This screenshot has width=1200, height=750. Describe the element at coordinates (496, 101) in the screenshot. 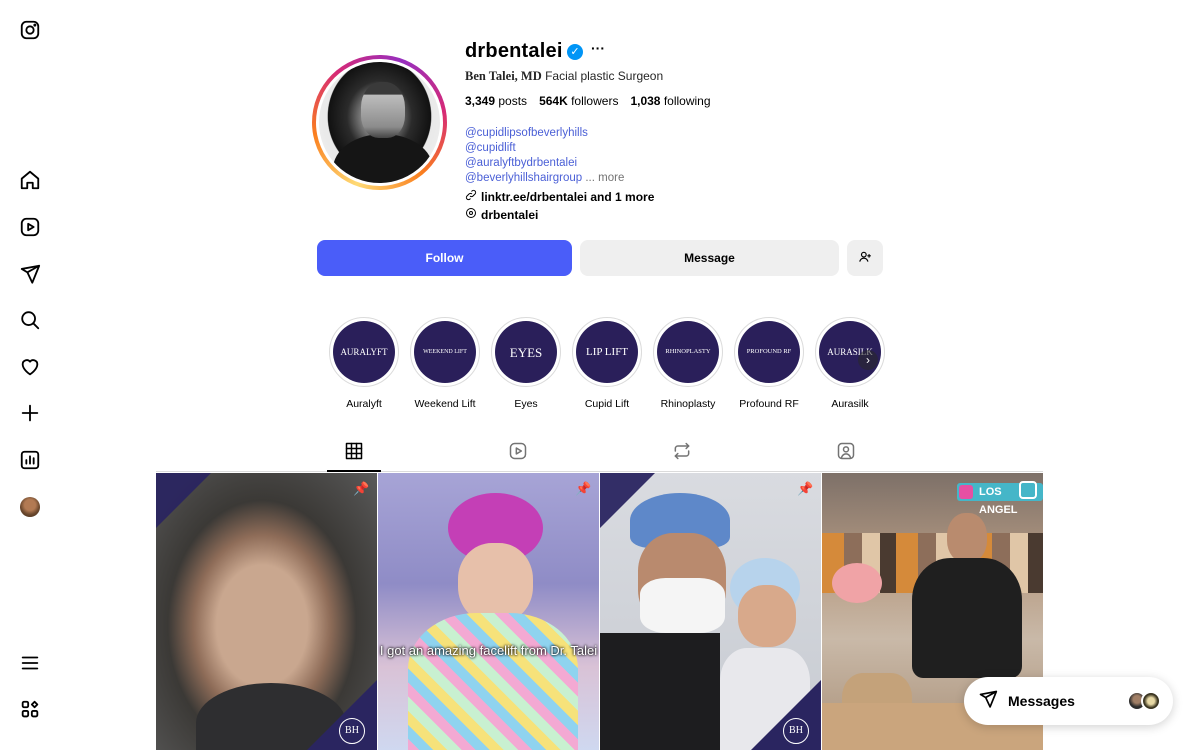

I see `posts-stat: 3,349 posts` at that location.